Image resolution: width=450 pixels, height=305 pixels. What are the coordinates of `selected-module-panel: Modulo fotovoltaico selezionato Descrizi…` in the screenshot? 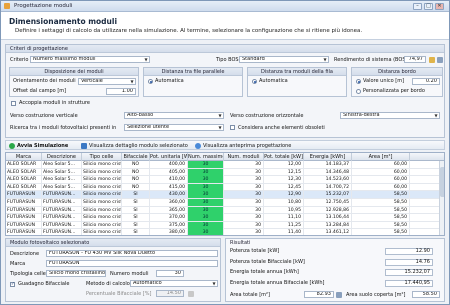 It's located at (113, 270).